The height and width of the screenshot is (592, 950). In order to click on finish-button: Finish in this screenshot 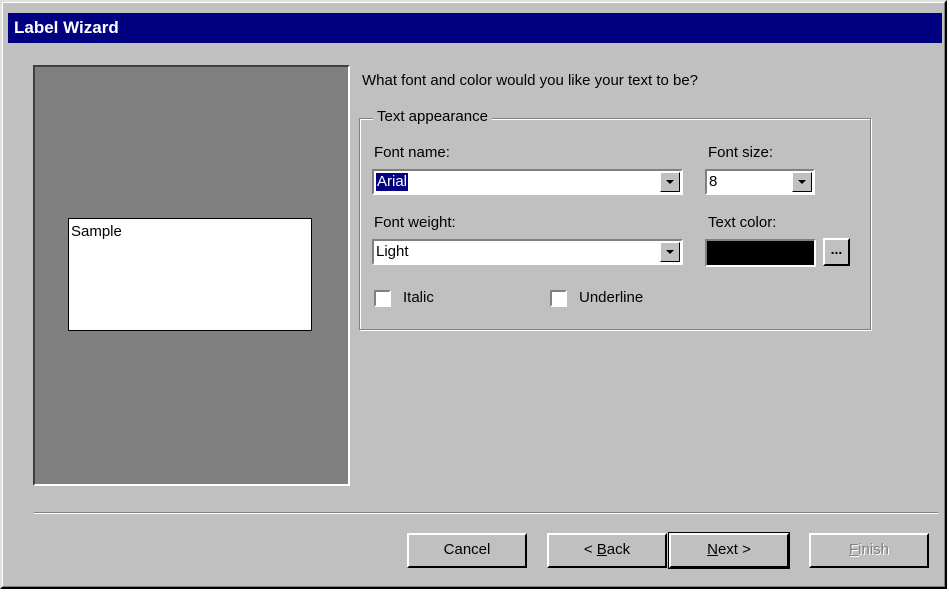, I will do `click(869, 550)`.